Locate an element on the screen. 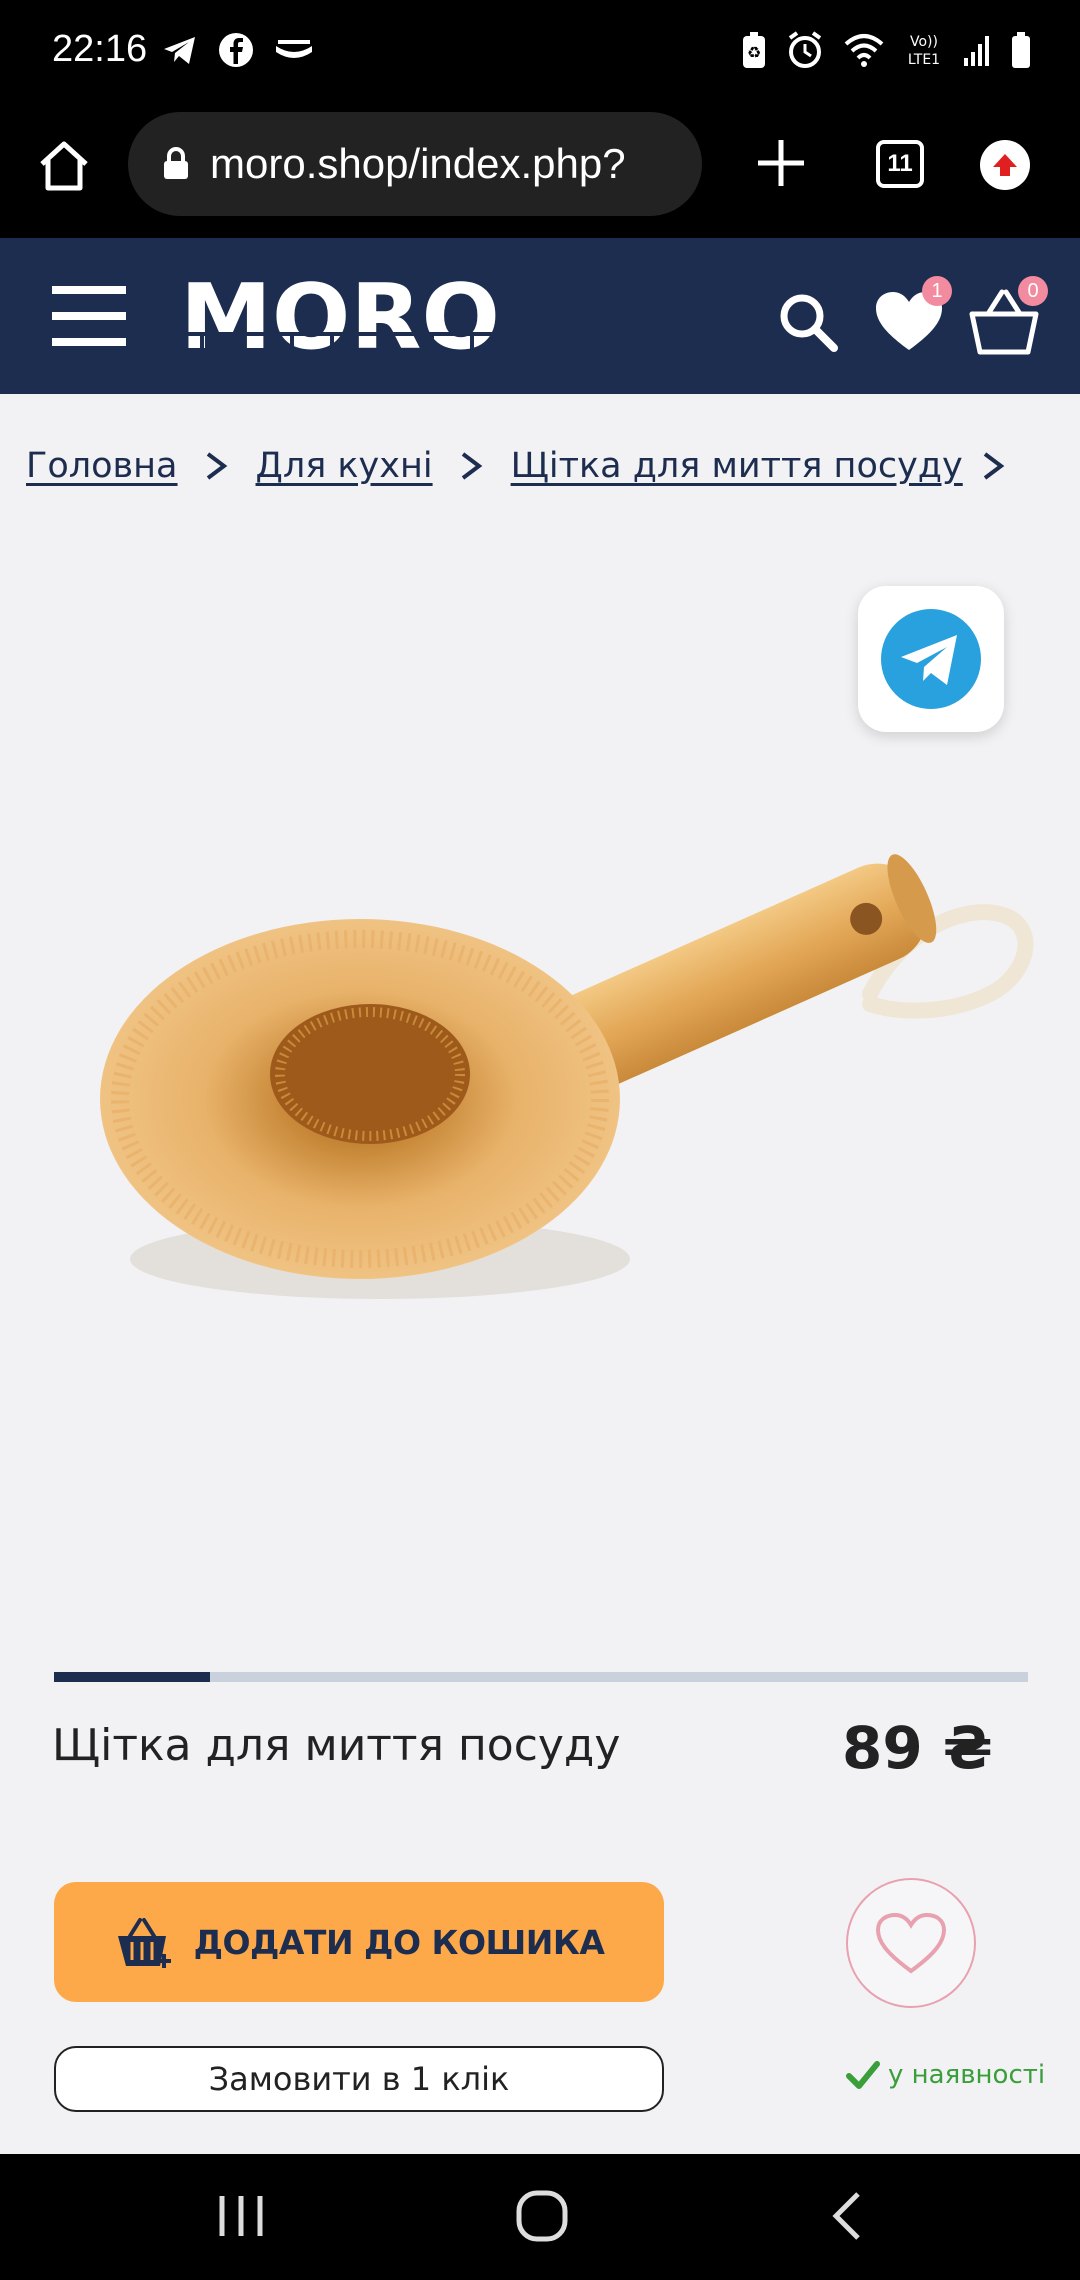 Image resolution: width=1080 pixels, height=2280 pixels. add-to-wishlist-button is located at coordinates (911, 1943).